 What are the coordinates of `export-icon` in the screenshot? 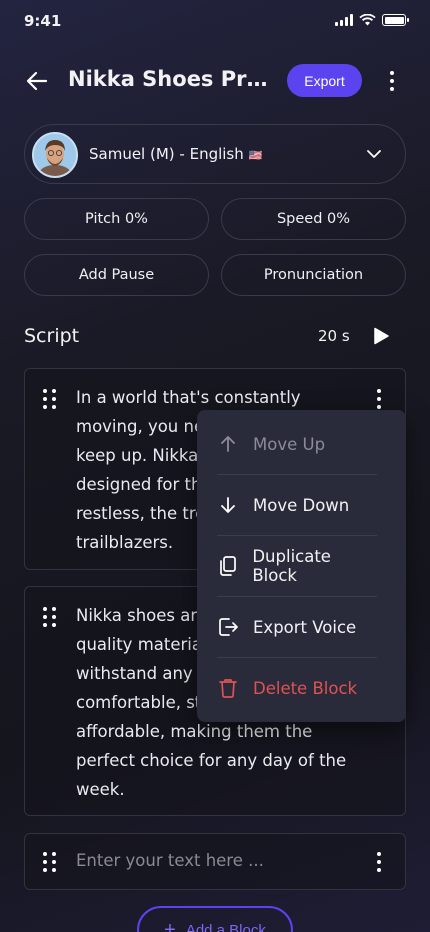 It's located at (228, 627).